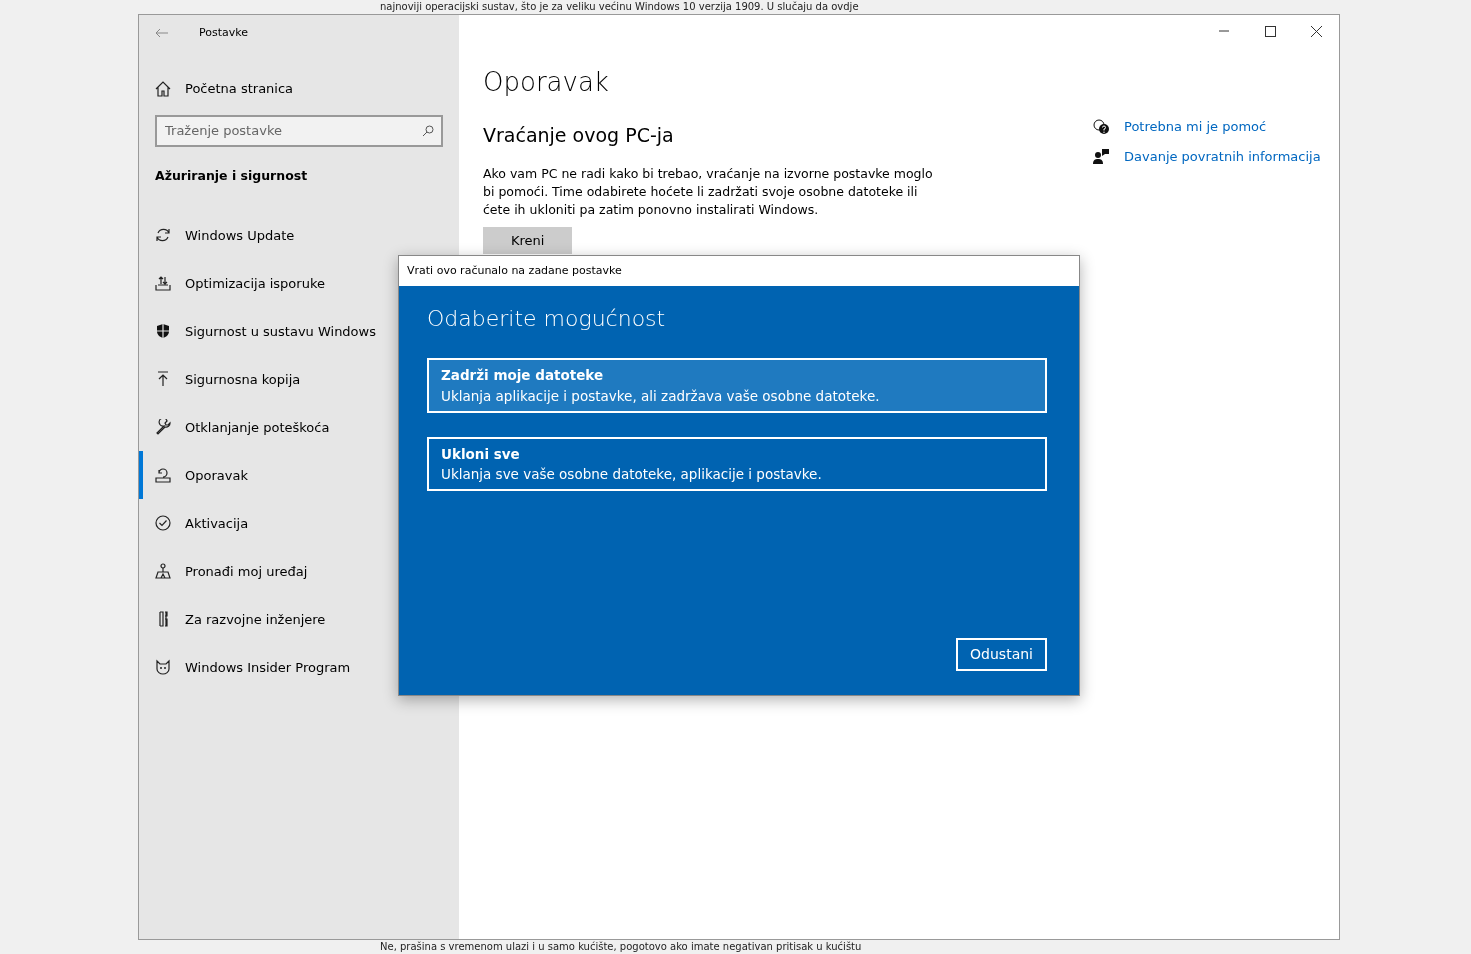 The height and width of the screenshot is (954, 1471). I want to click on close-icon, so click(1316, 31).